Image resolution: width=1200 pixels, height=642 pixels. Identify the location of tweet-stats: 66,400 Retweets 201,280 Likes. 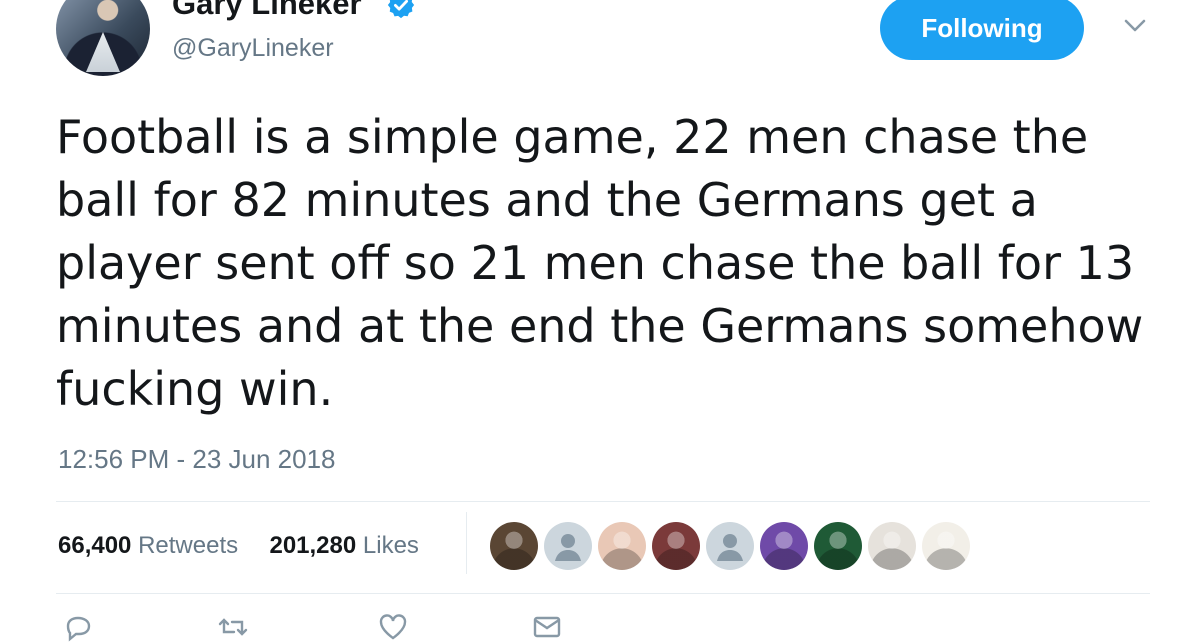
(238, 546).